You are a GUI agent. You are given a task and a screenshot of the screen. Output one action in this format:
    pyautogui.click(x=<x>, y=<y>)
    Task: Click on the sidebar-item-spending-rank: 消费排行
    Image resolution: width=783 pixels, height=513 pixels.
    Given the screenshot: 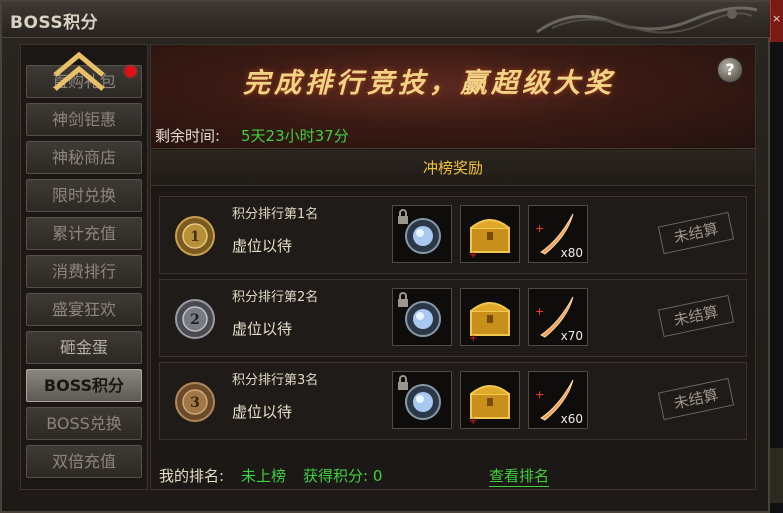 What is the action you would take?
    pyautogui.click(x=84, y=271)
    